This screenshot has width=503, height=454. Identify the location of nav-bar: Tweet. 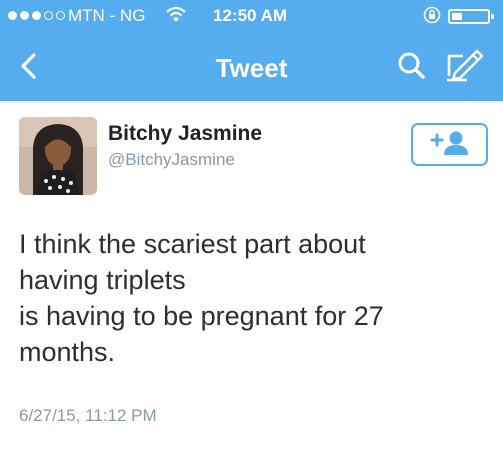
(251, 67).